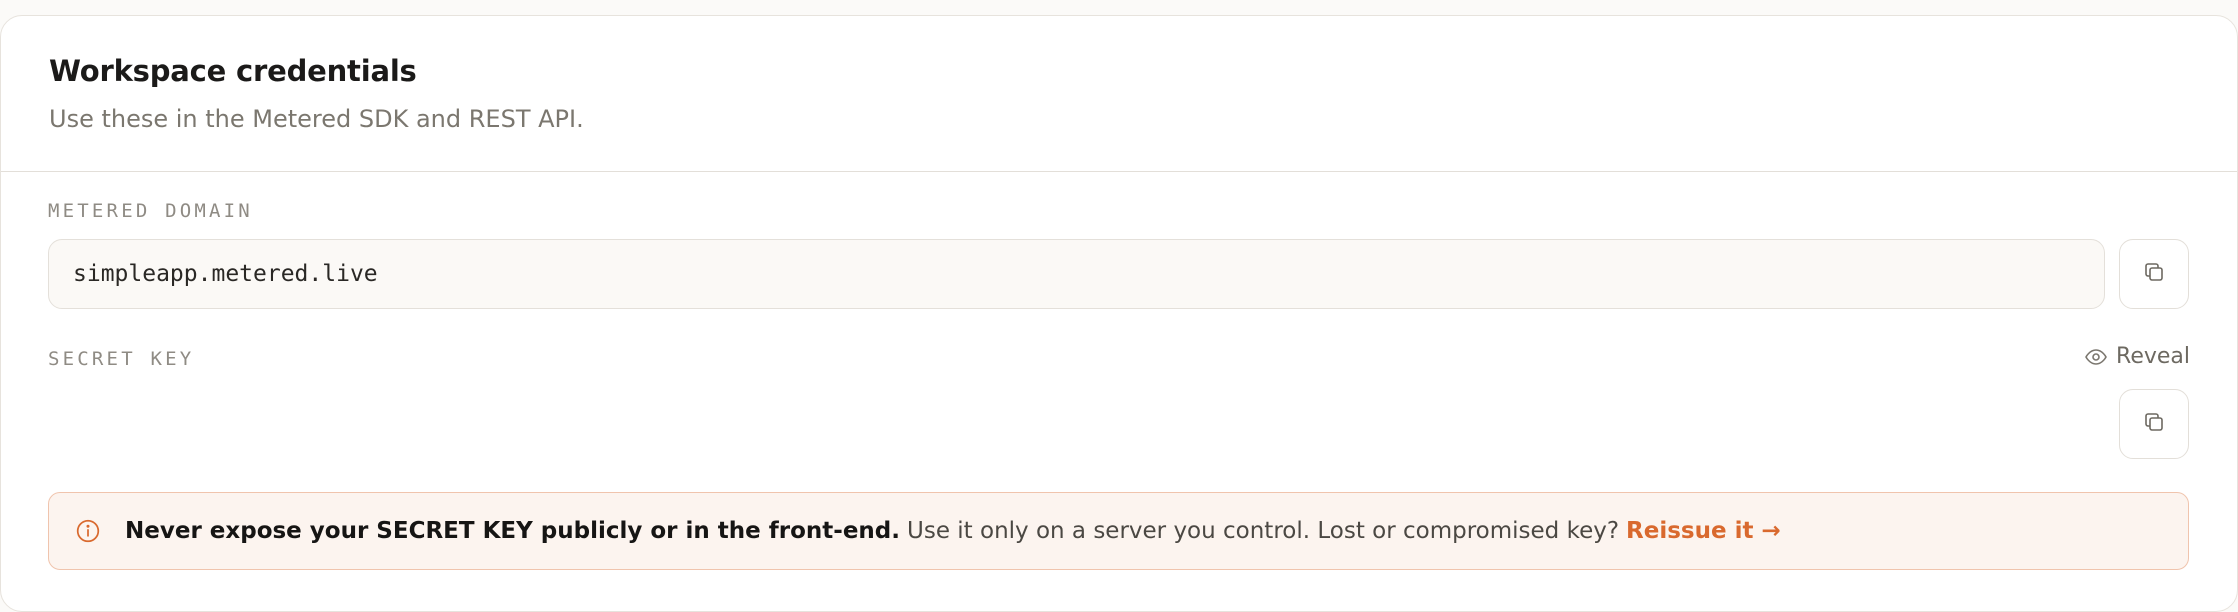  Describe the element at coordinates (2153, 356) in the screenshot. I see `reveal-label: Reveal` at that location.